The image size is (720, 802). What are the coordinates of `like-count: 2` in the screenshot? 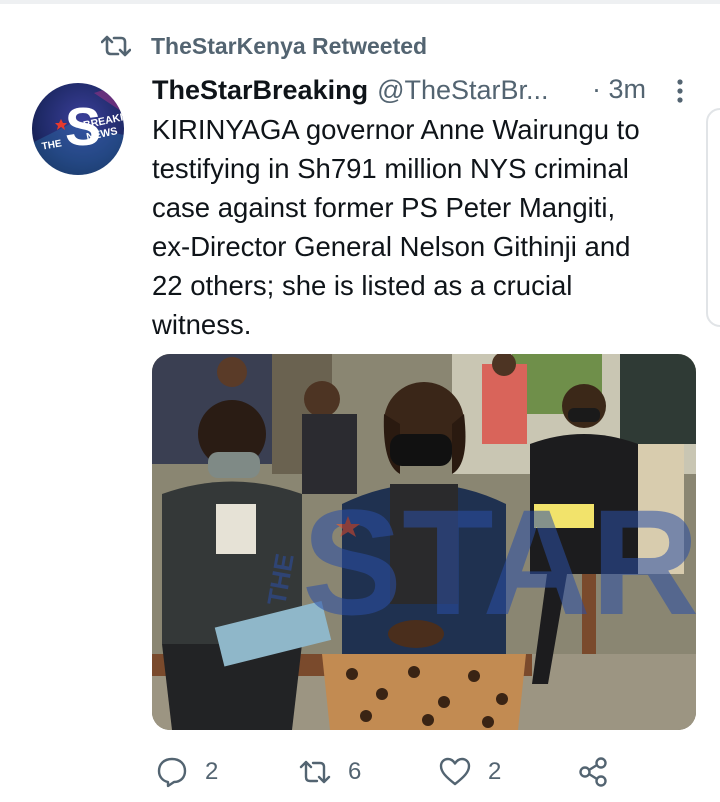 It's located at (495, 771).